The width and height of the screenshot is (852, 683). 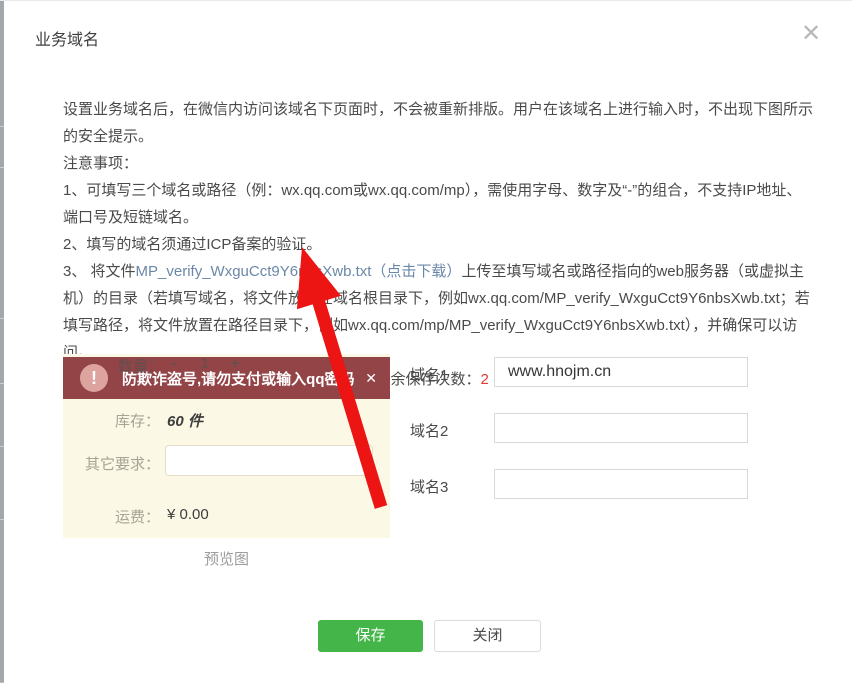 What do you see at coordinates (137, 421) in the screenshot?
I see `stock-label: 库存：` at bounding box center [137, 421].